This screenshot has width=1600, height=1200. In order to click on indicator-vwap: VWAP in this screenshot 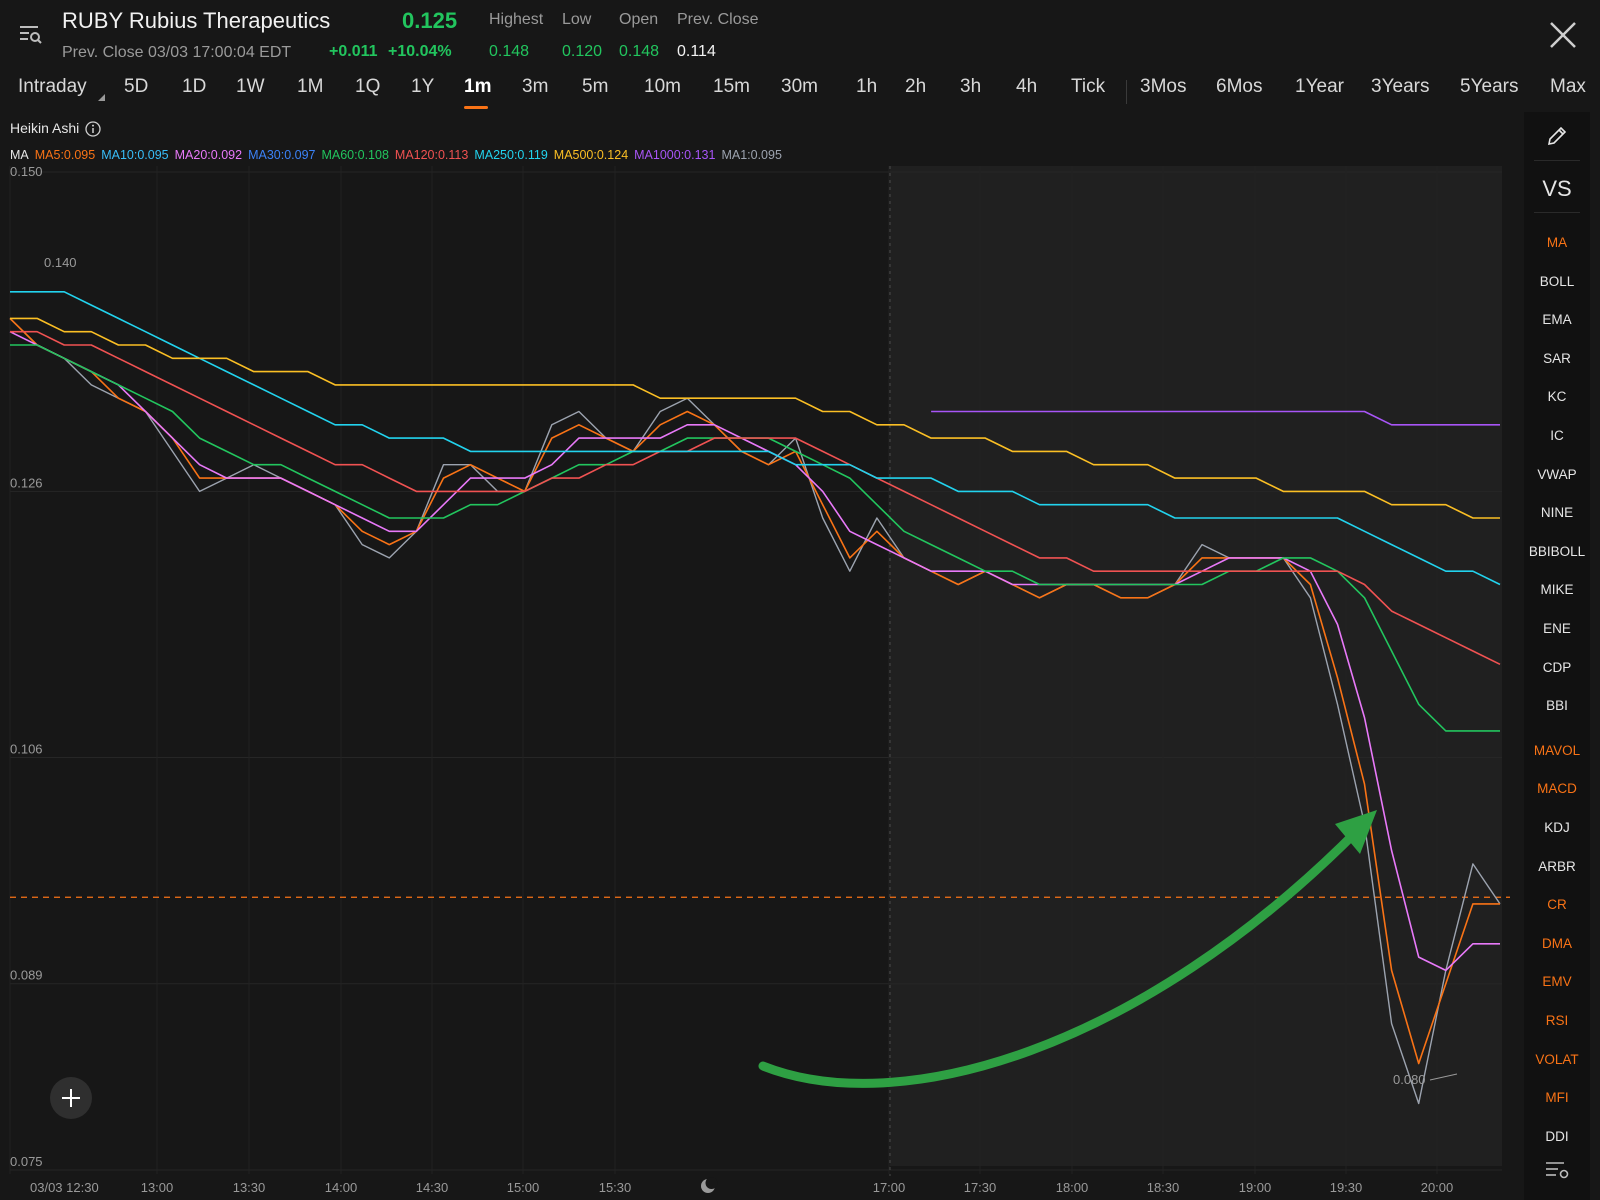, I will do `click(1557, 474)`.